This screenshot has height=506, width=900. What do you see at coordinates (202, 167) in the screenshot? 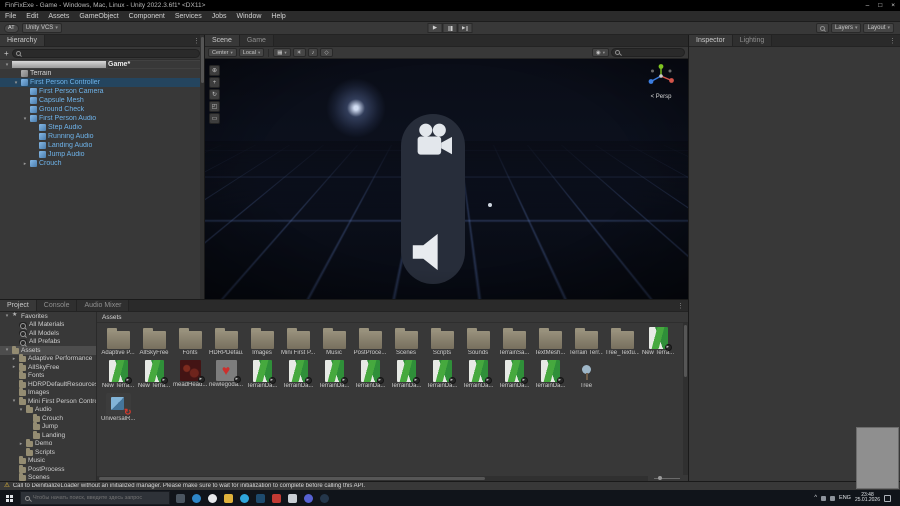
I see `hierarchy-scrollbar` at bounding box center [202, 167].